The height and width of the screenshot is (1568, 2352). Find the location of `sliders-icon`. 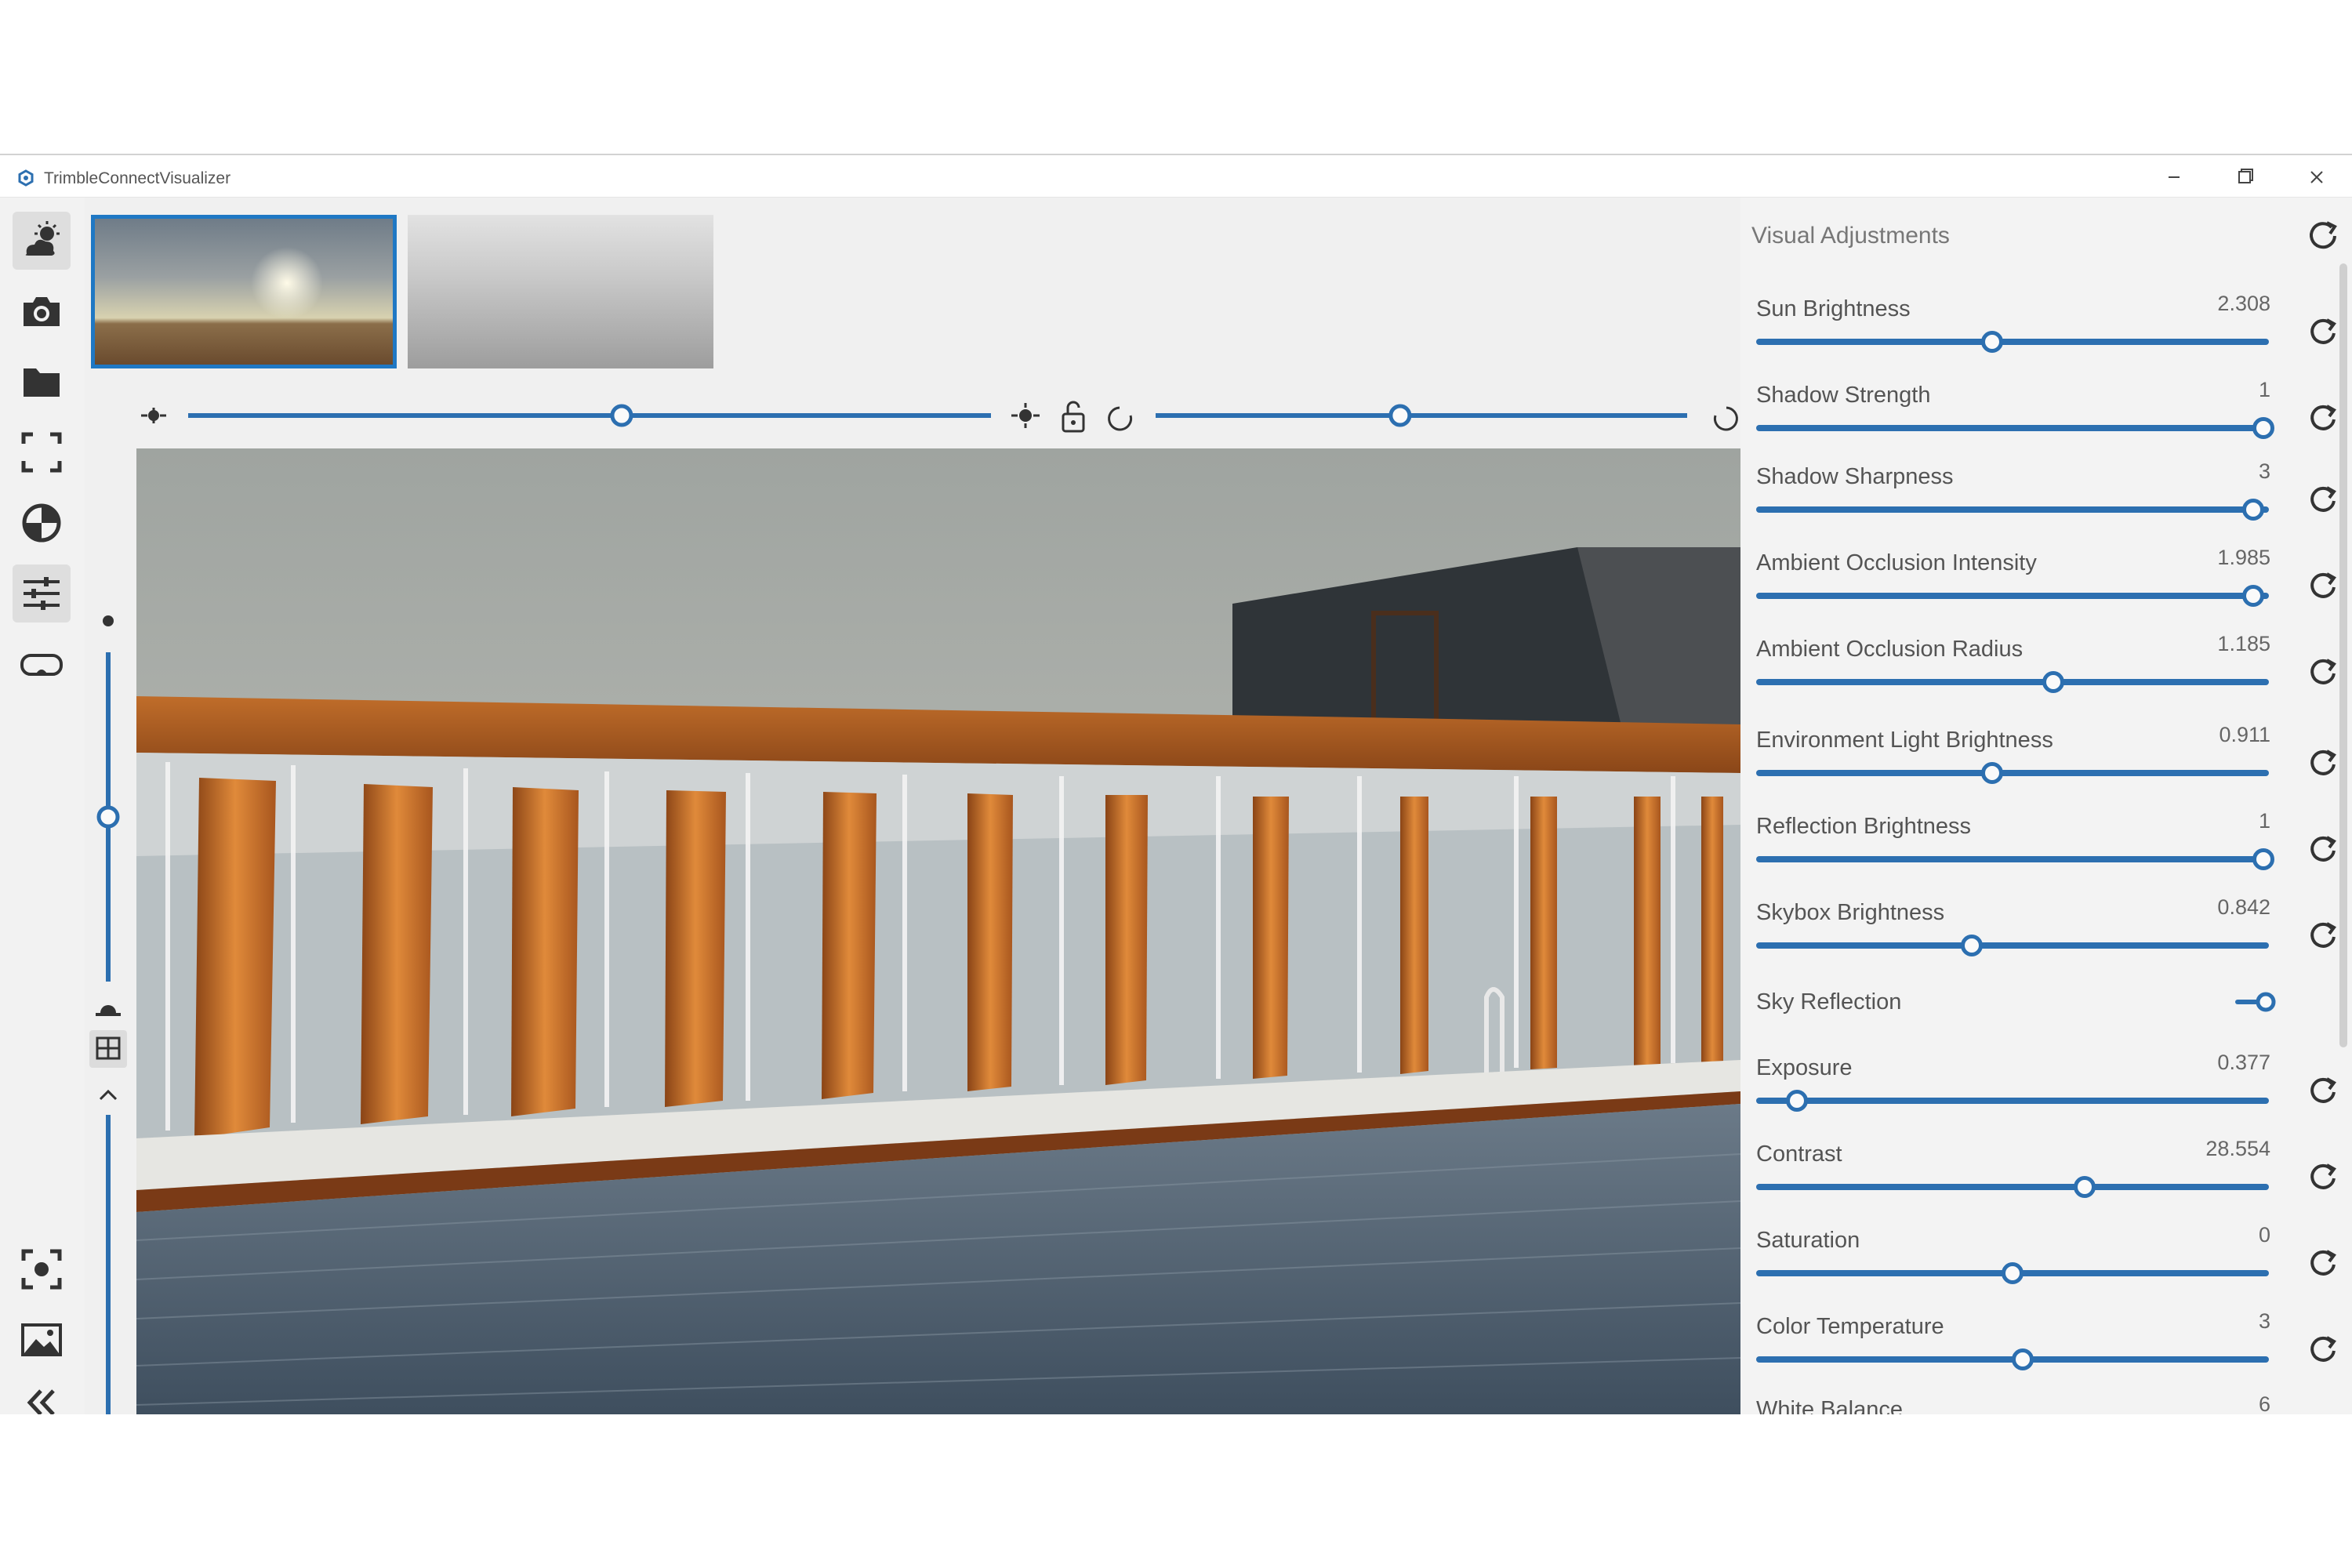

sliders-icon is located at coordinates (42, 593).